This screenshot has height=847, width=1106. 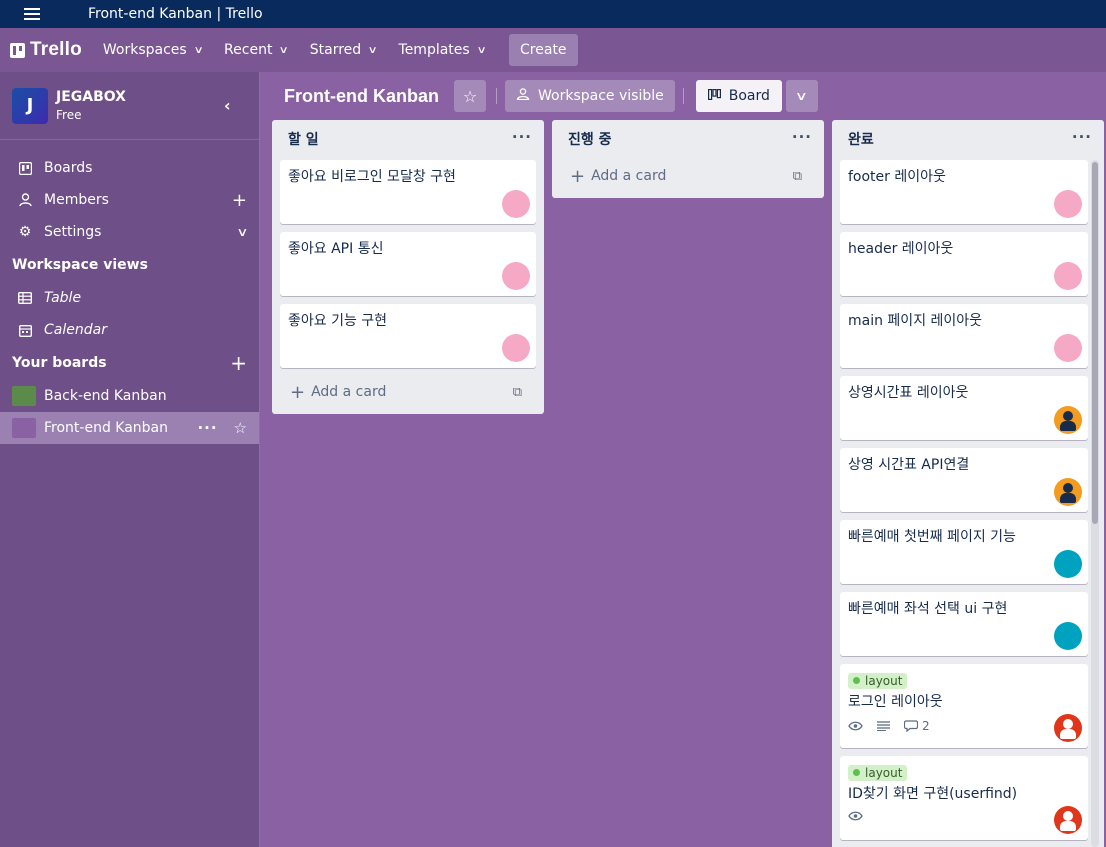 What do you see at coordinates (434, 50) in the screenshot?
I see `nav-label: Templates` at bounding box center [434, 50].